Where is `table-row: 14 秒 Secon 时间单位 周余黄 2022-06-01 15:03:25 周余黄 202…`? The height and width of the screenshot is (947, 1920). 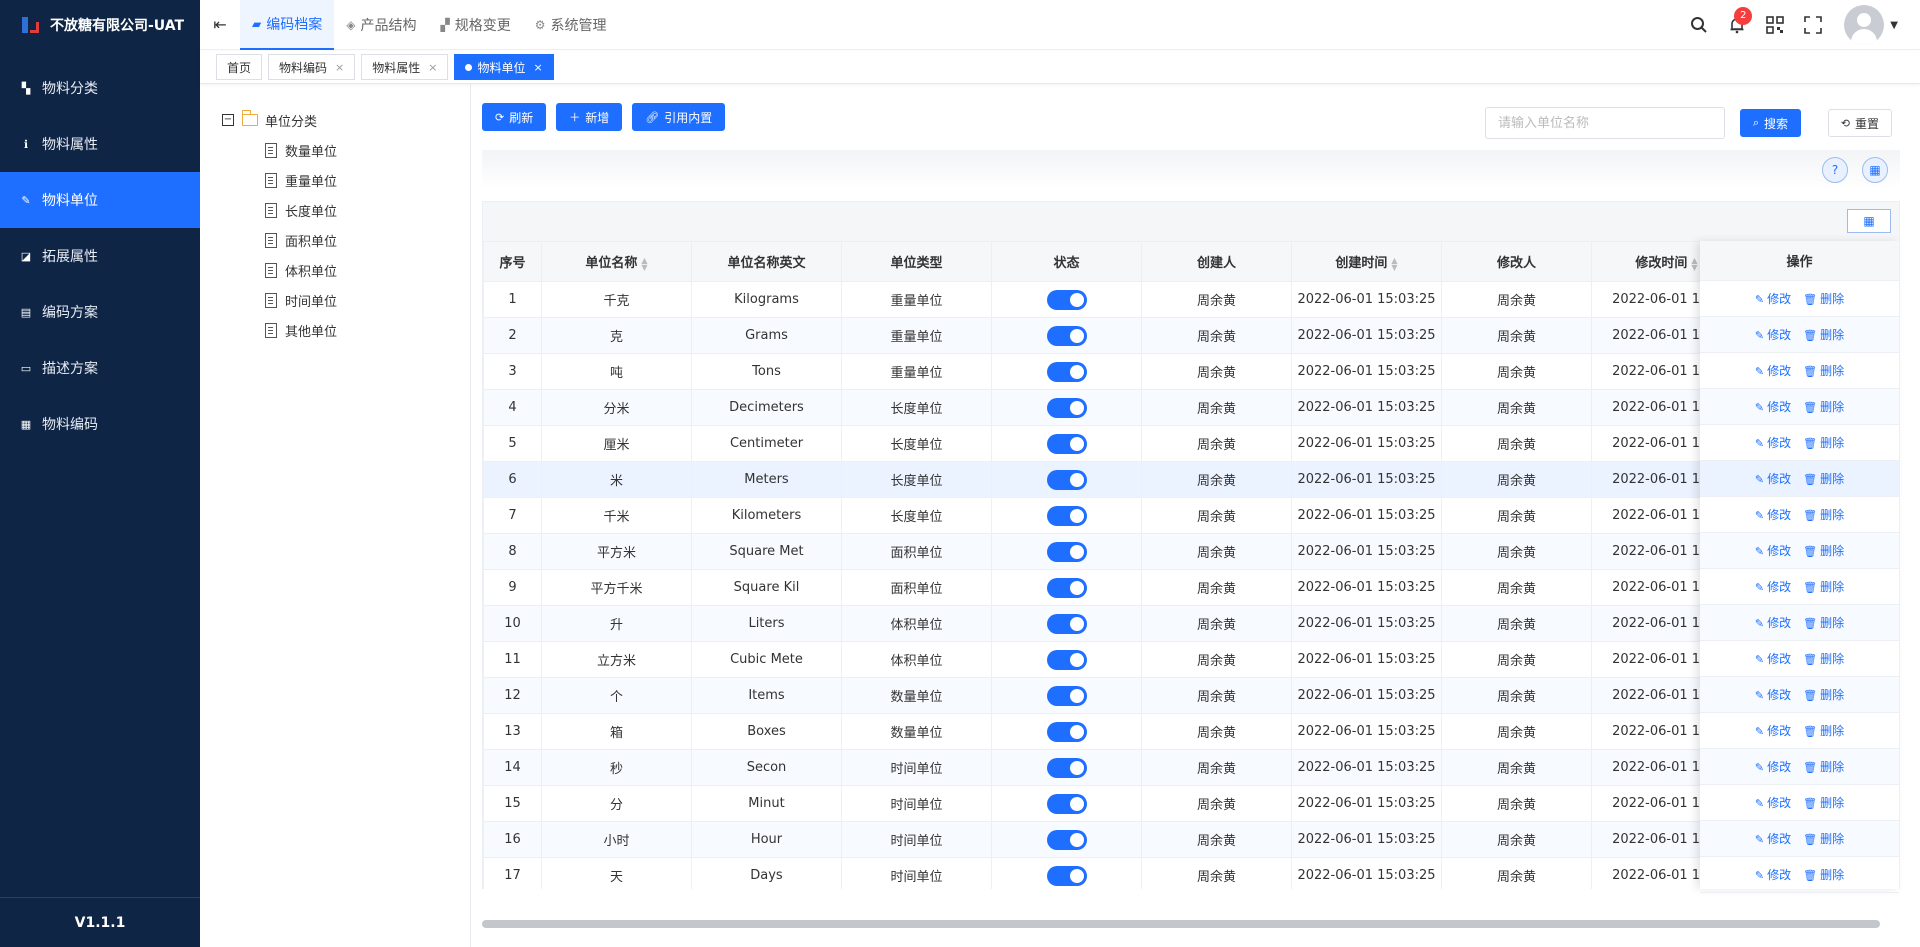 table-row: 14 秒 Secon 时间单位 周余黄 2022-06-01 15:03:25 周余黄 202… is located at coordinates (1191, 767).